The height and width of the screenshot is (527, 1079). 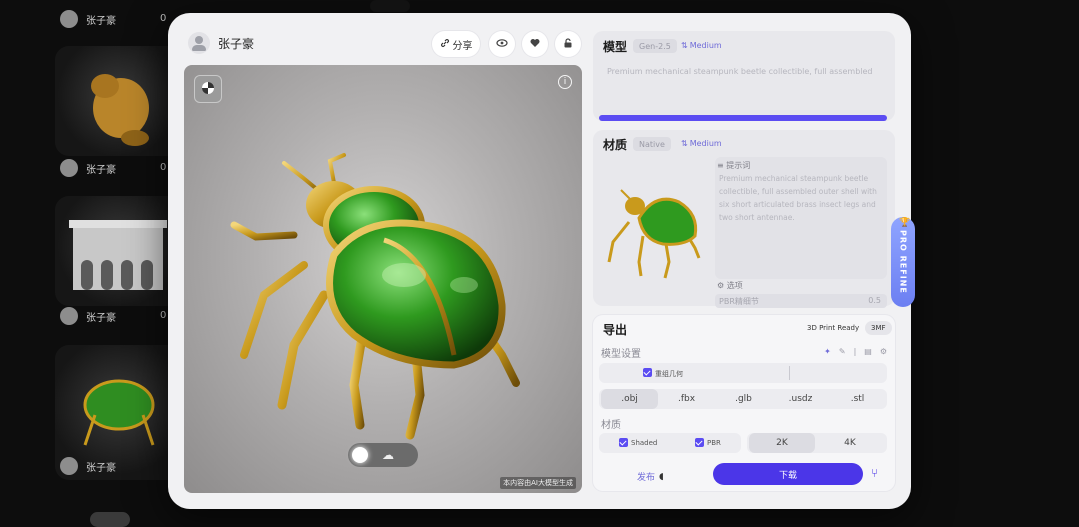 I want to click on ai-watermark: 本内容由AI大模型生成, so click(x=538, y=483).